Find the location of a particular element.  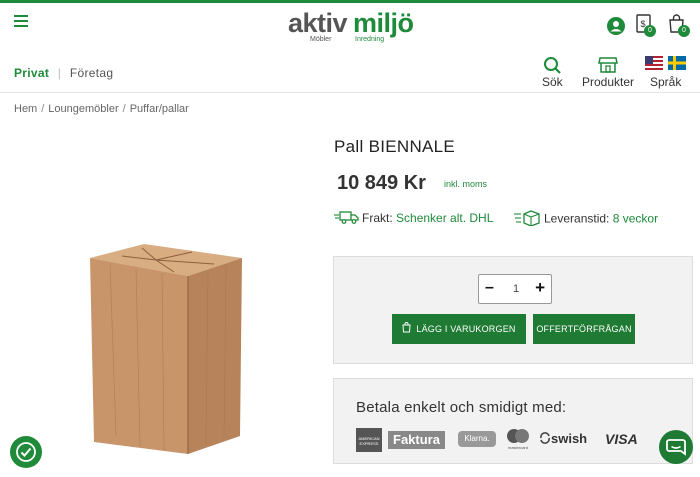

package-icon is located at coordinates (529, 219).